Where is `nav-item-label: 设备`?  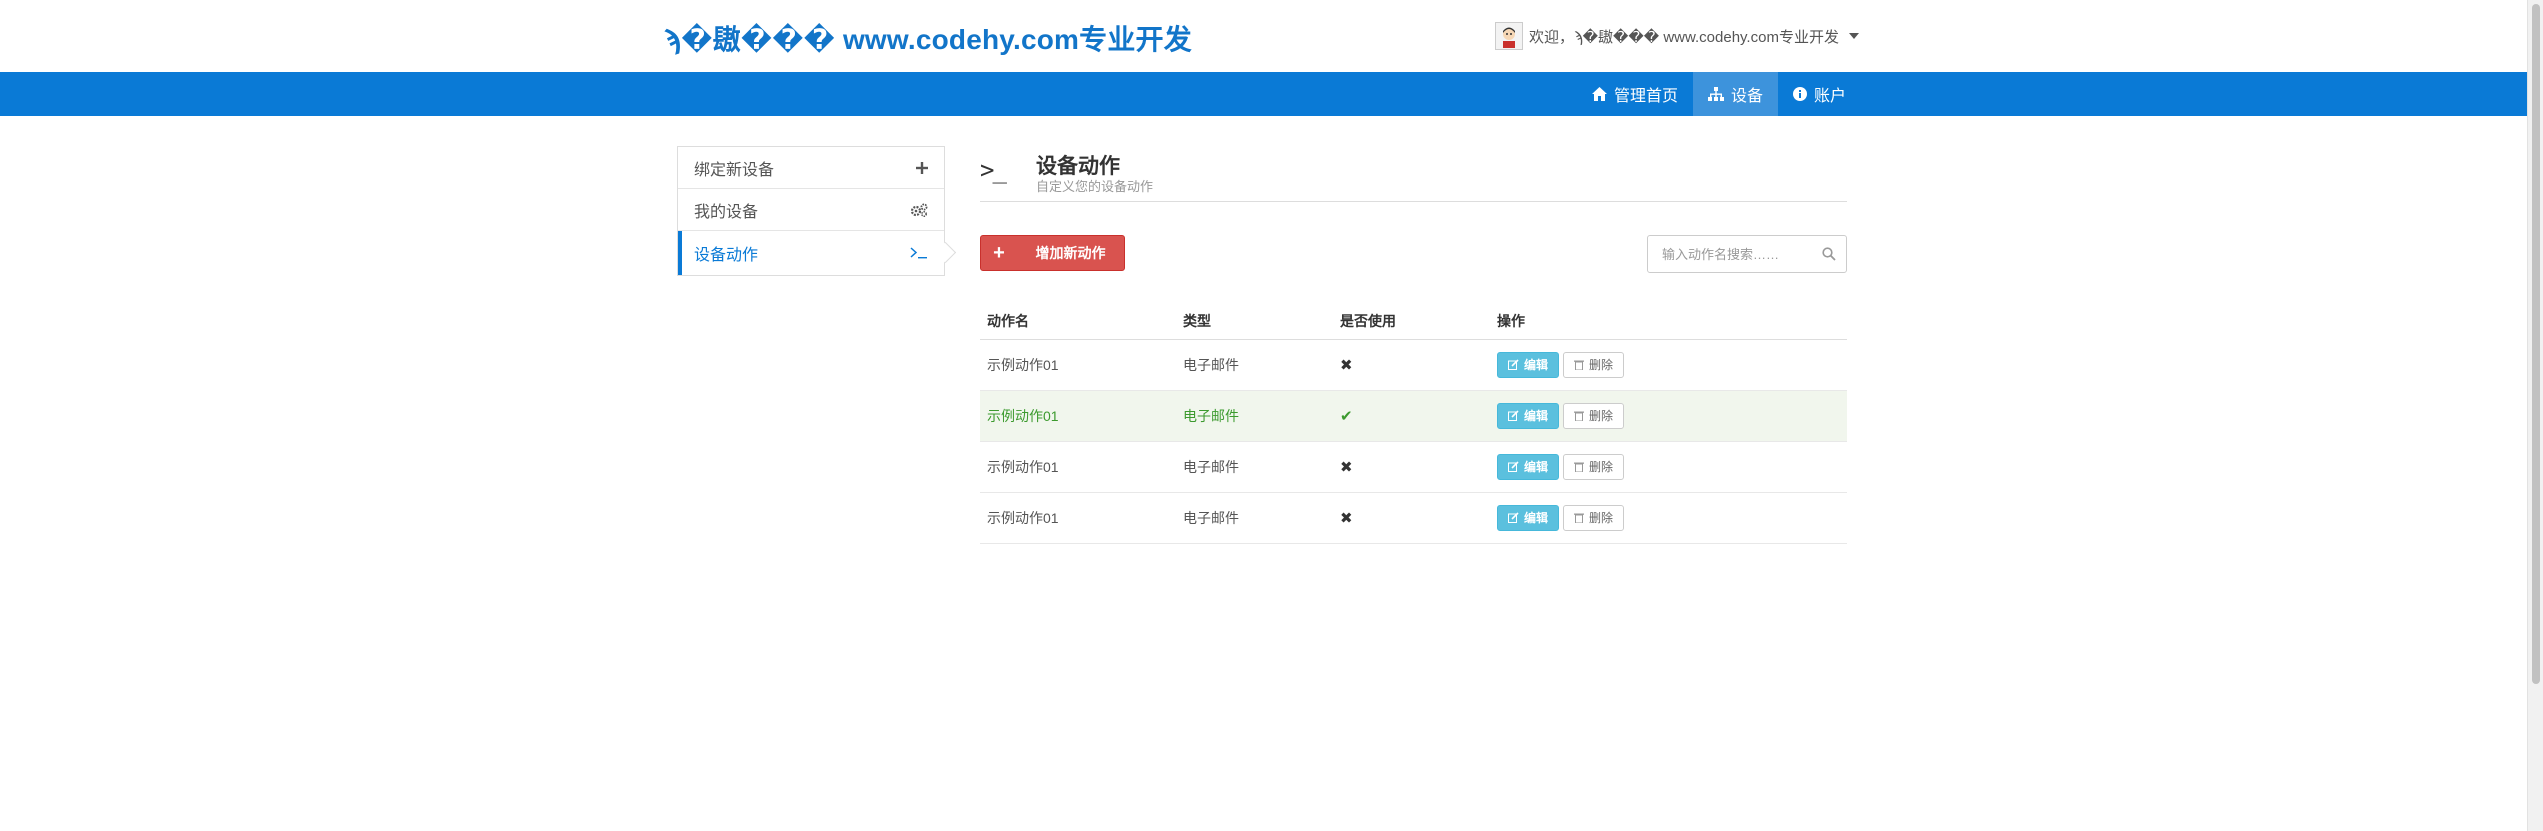 nav-item-label: 设备 is located at coordinates (1747, 96).